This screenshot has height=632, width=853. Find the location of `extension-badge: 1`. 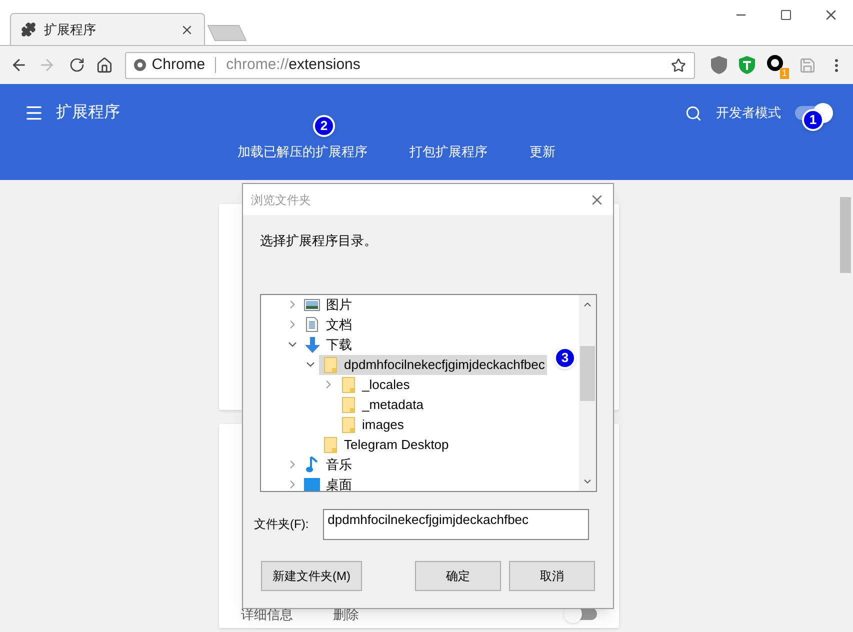

extension-badge: 1 is located at coordinates (784, 73).